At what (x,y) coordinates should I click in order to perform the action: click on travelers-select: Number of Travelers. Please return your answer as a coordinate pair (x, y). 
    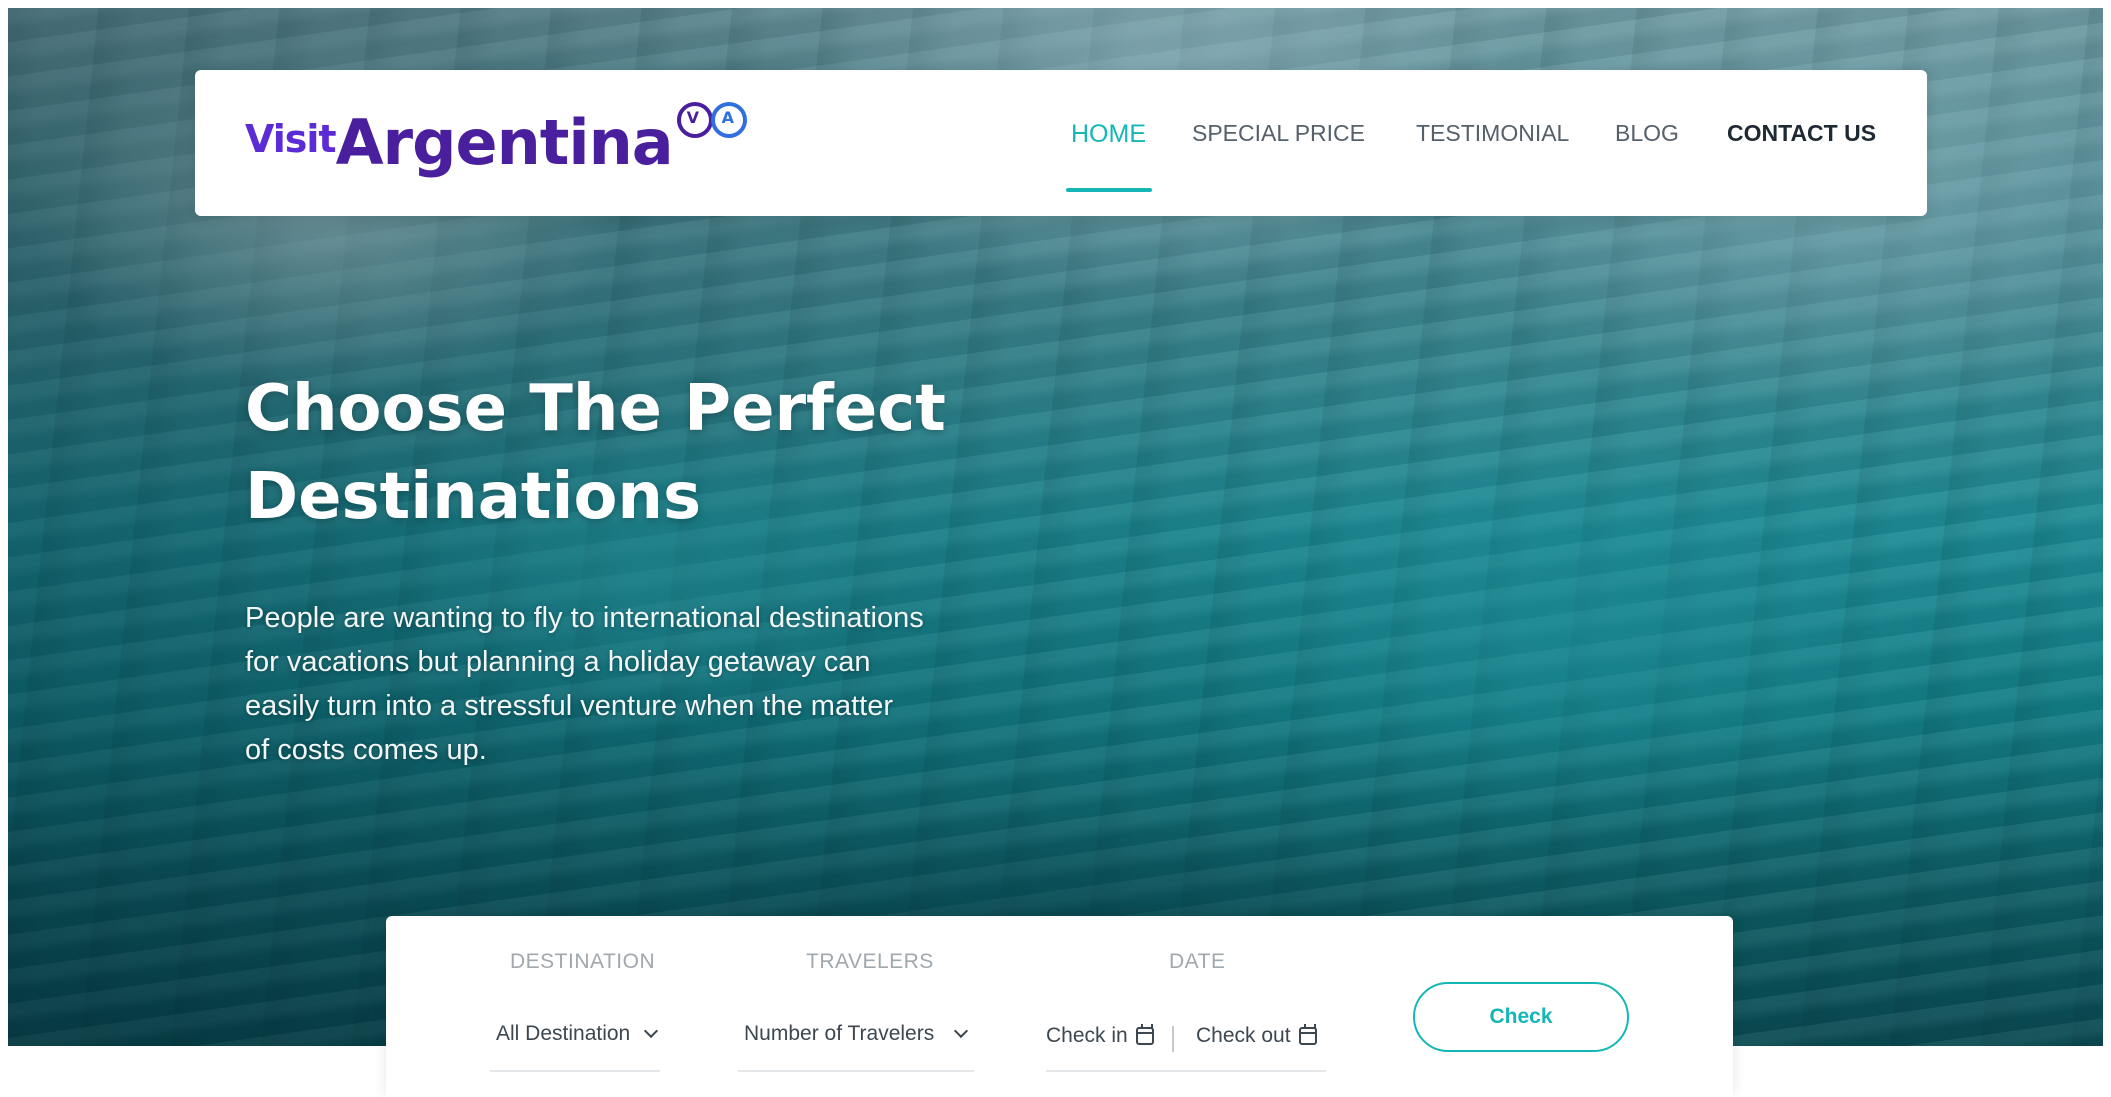
    Looking at the image, I should click on (856, 1044).